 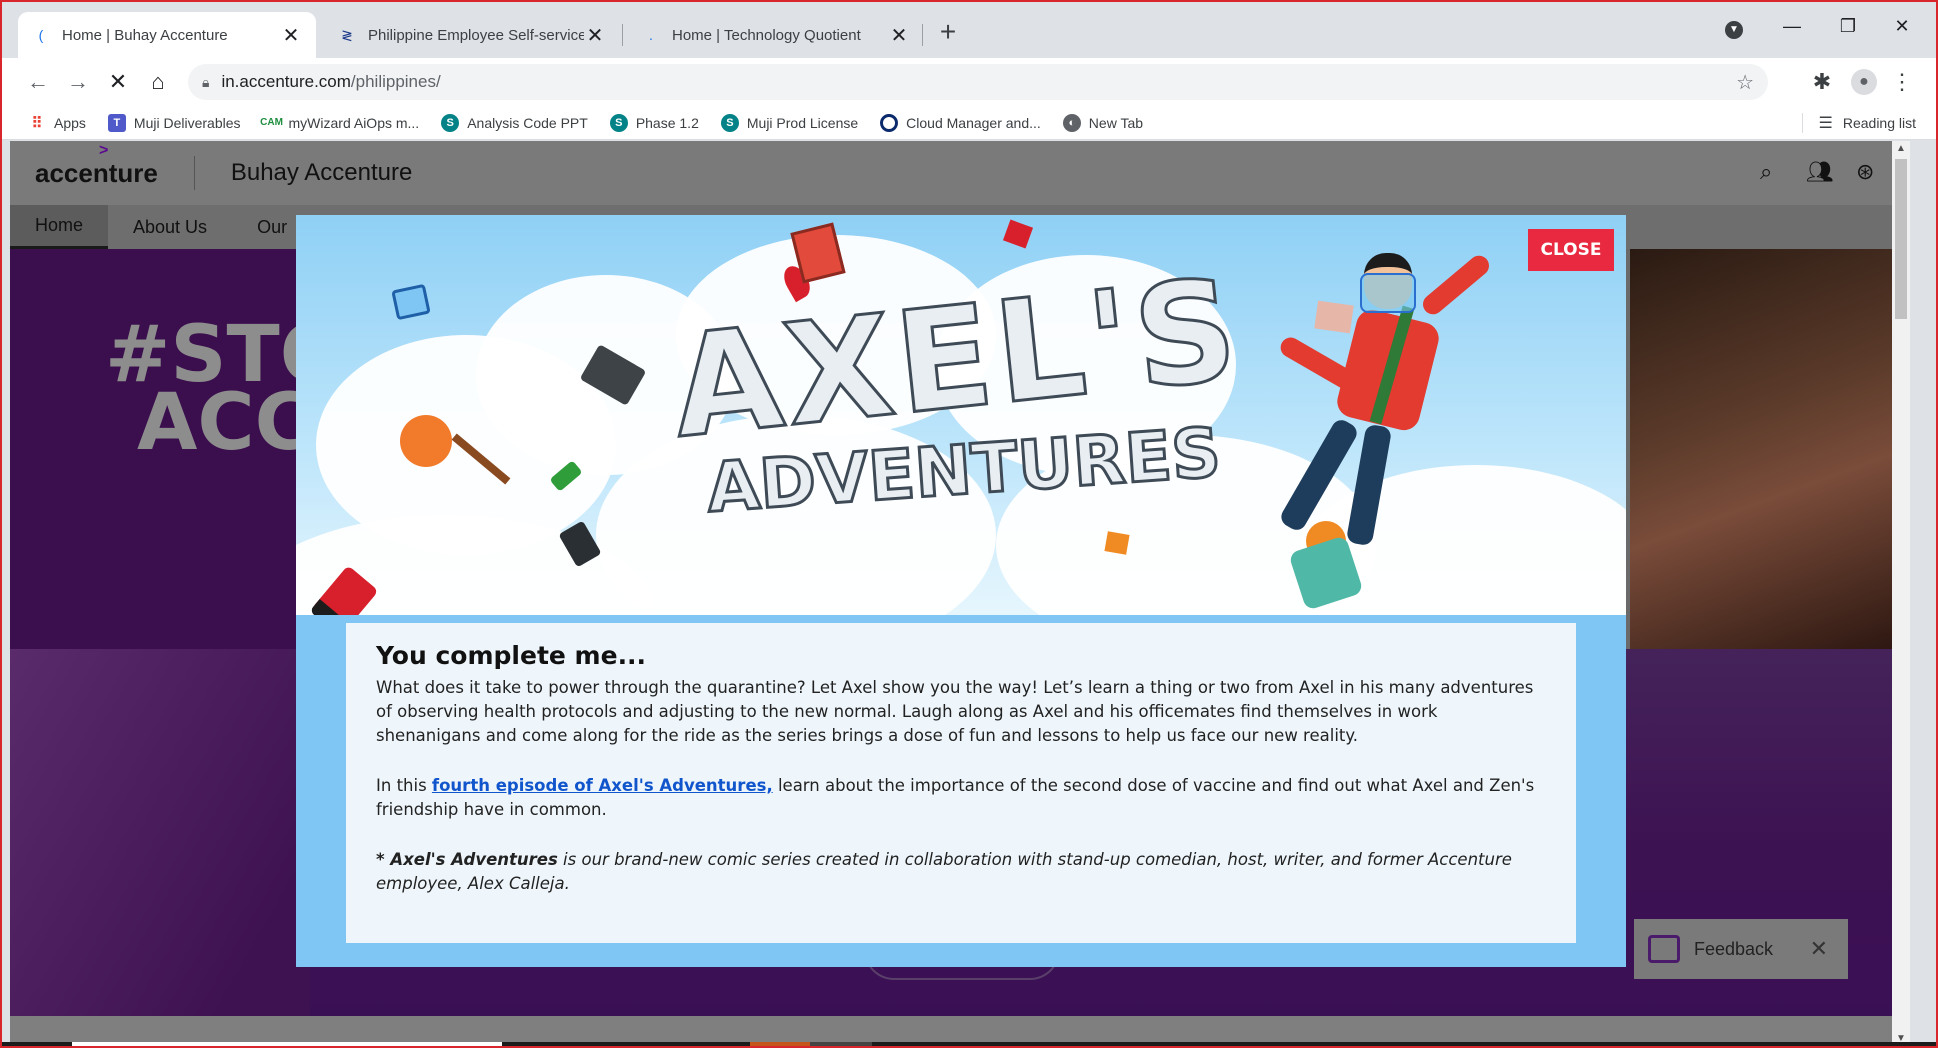 I want to click on bookmark-label: Analysis Code PPT, so click(x=527, y=122).